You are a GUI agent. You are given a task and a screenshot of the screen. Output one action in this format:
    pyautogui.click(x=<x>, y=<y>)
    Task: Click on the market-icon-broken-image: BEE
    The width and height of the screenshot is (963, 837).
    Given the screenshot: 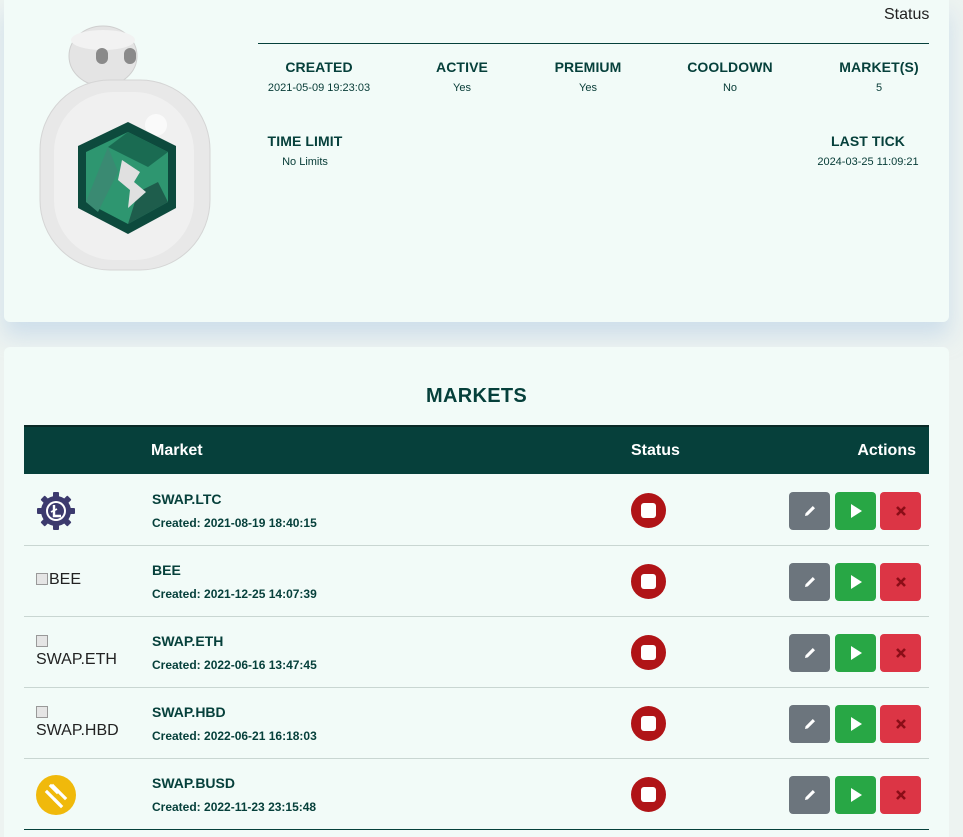 What is the action you would take?
    pyautogui.click(x=58, y=580)
    